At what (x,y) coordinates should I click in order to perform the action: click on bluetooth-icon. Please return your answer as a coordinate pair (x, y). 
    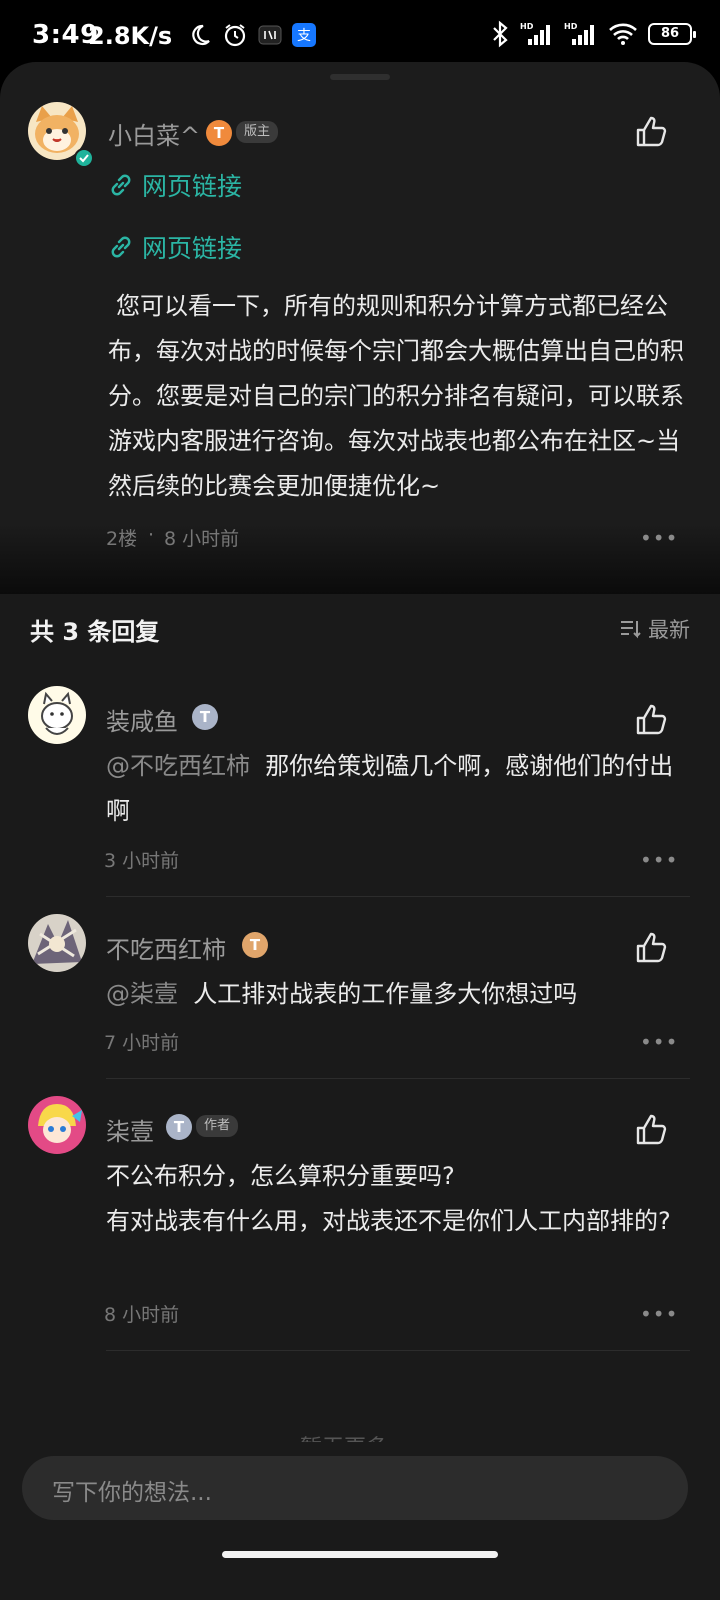
    Looking at the image, I should click on (500, 34).